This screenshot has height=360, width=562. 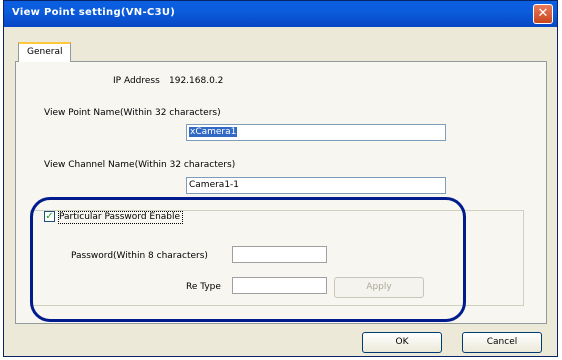 I want to click on close-button: ✕, so click(x=543, y=14).